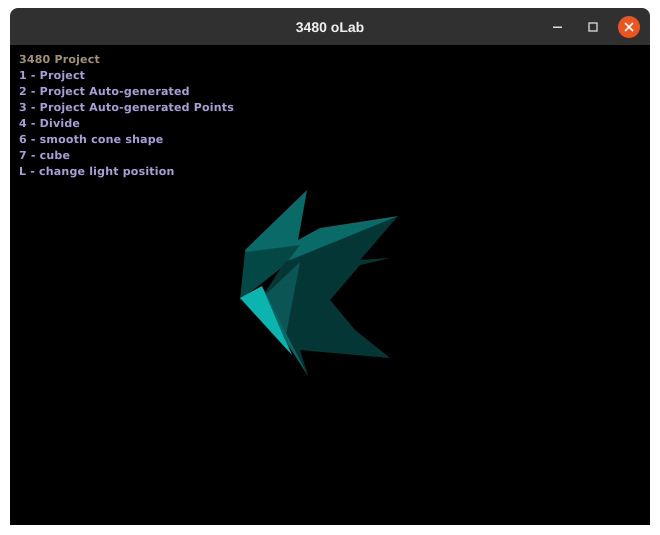 This screenshot has width=660, height=535. What do you see at coordinates (105, 92) in the screenshot?
I see `menu-hint: 2 - Project Auto-generated` at bounding box center [105, 92].